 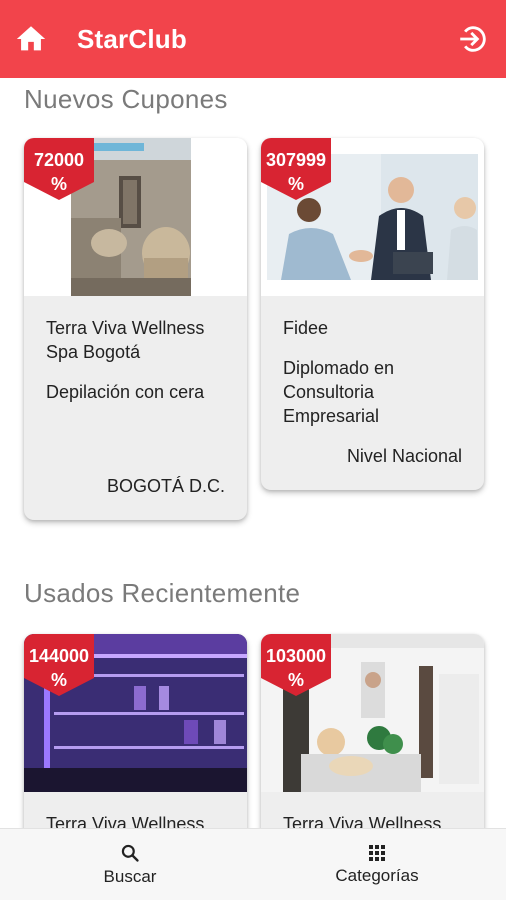 I want to click on app-title: StarClub, so click(x=132, y=39).